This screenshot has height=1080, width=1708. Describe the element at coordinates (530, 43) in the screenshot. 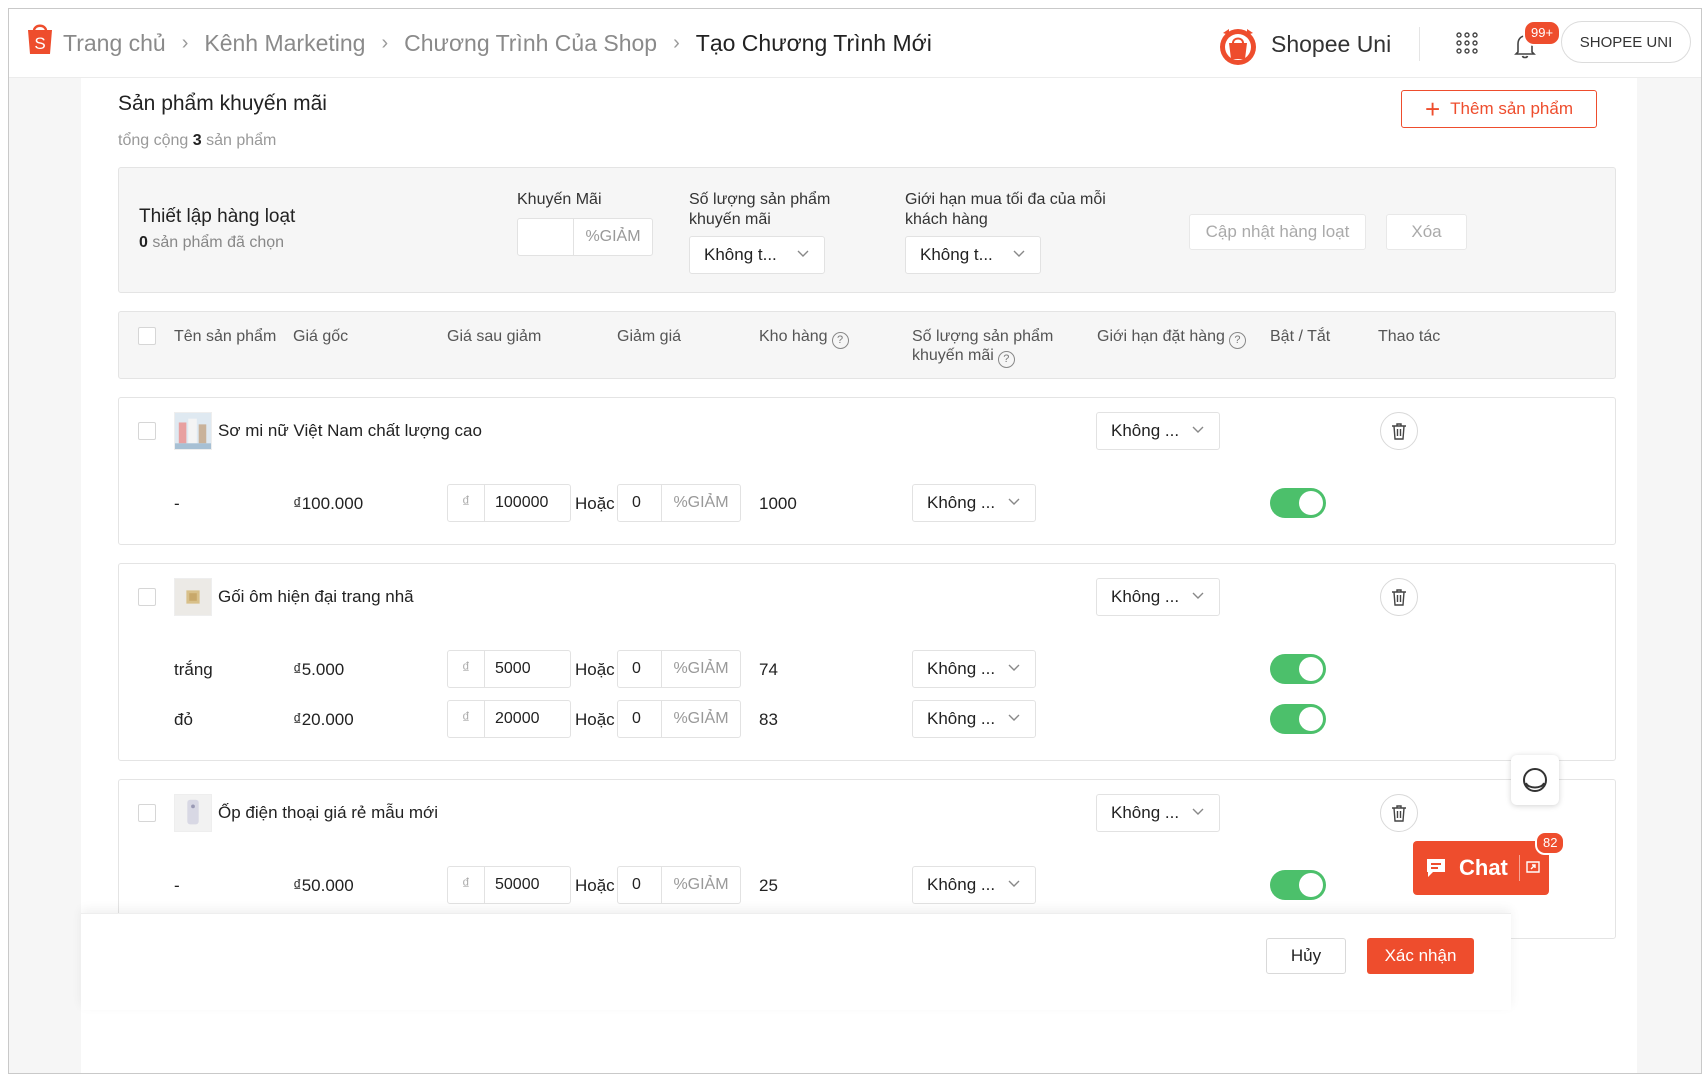

I see `breadcrumb-shop-programs: Chương Trình Của Shop` at that location.